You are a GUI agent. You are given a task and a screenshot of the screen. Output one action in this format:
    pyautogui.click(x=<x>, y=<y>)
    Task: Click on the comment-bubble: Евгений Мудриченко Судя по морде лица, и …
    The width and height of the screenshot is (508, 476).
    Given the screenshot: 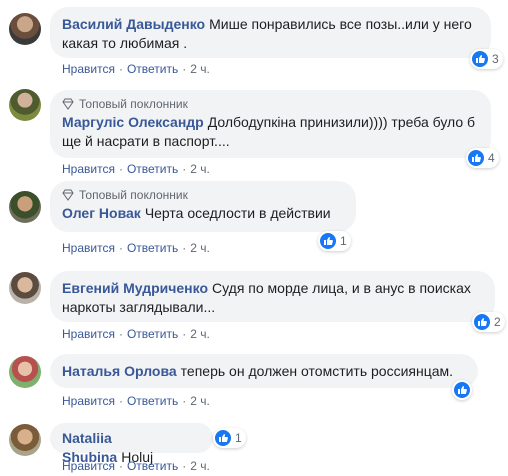 What is the action you would take?
    pyautogui.click(x=272, y=296)
    